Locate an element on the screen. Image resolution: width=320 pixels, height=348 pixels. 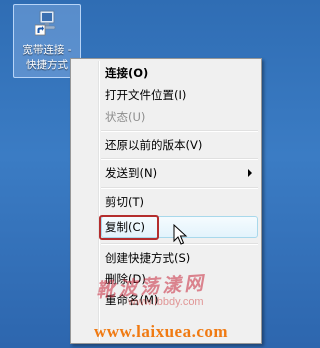
menu-item-create-shortcut: 创建快捷方式(S) is located at coordinates (180, 258).